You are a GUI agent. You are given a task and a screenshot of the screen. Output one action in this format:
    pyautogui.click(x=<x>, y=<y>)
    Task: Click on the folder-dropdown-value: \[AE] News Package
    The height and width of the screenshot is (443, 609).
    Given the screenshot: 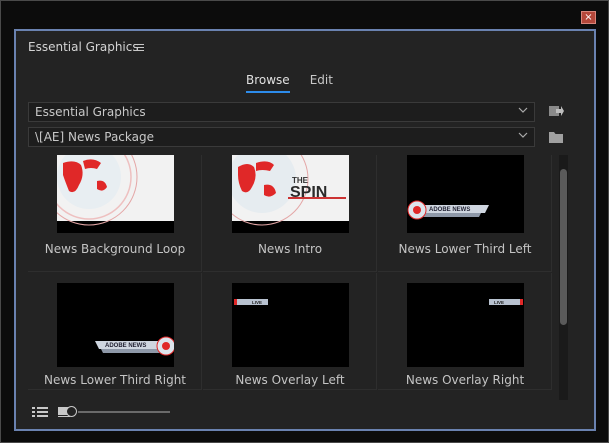 What is the action you would take?
    pyautogui.click(x=94, y=137)
    